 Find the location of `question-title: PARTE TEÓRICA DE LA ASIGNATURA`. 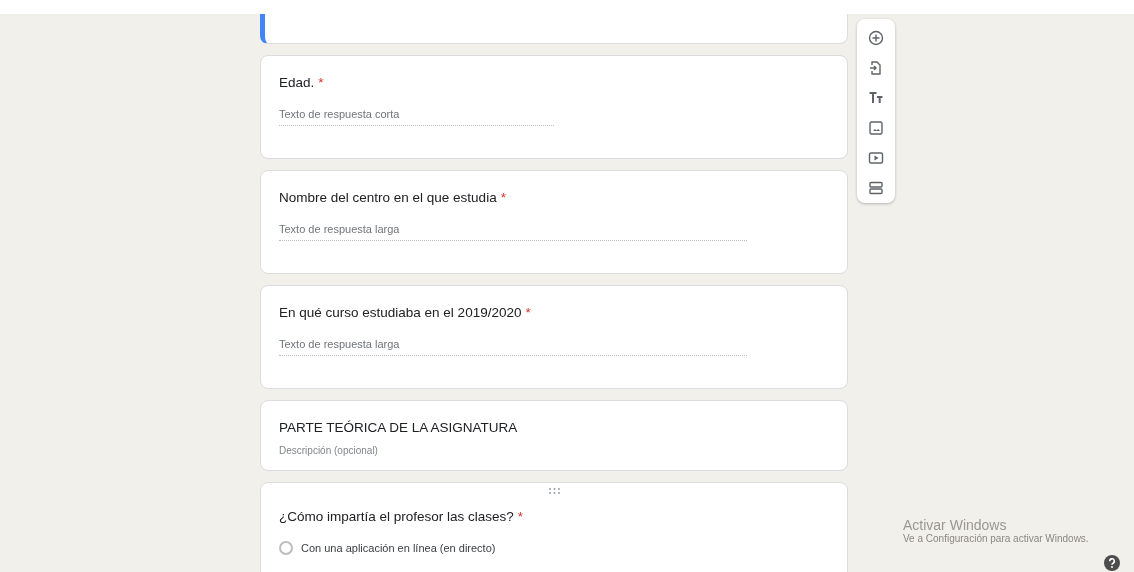

question-title: PARTE TEÓRICA DE LA ASIGNATURA is located at coordinates (398, 427).